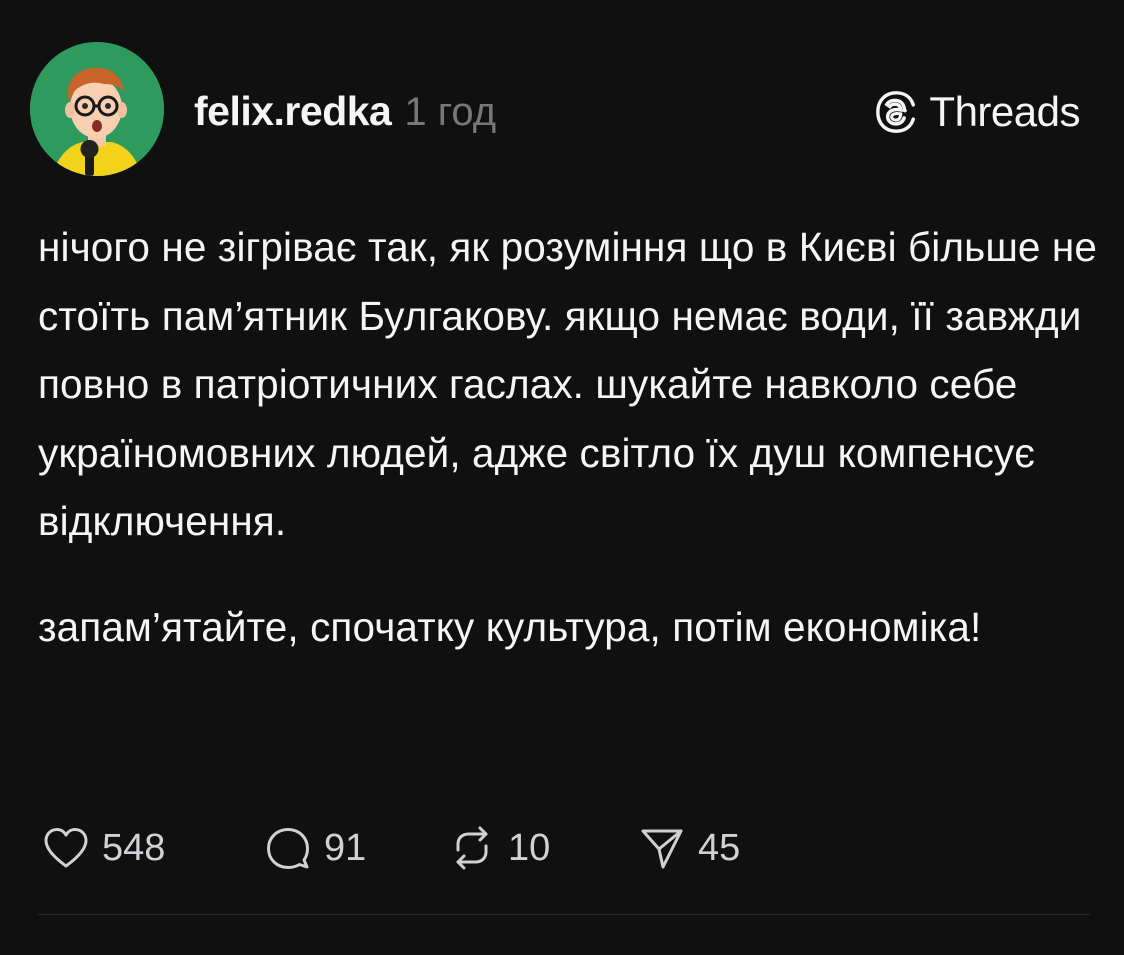 The width and height of the screenshot is (1124, 955). What do you see at coordinates (288, 848) in the screenshot?
I see `comment-icon` at bounding box center [288, 848].